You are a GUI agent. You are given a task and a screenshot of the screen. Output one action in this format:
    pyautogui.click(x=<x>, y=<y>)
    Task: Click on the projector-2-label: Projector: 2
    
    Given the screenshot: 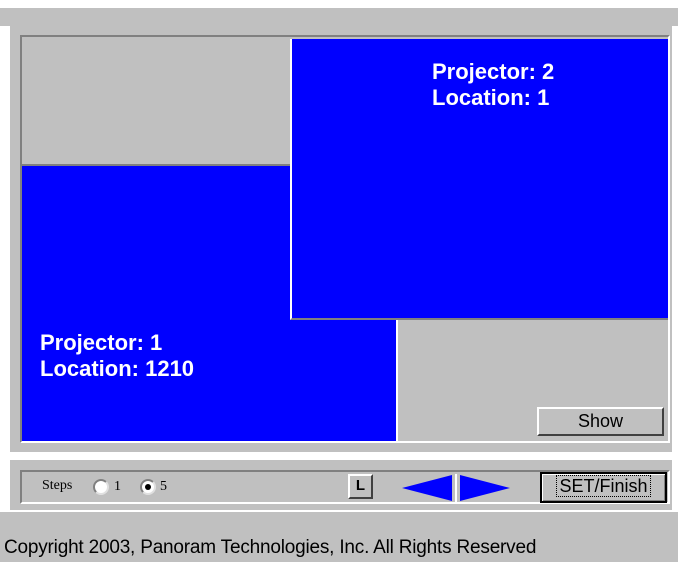 What is the action you would take?
    pyautogui.click(x=493, y=71)
    